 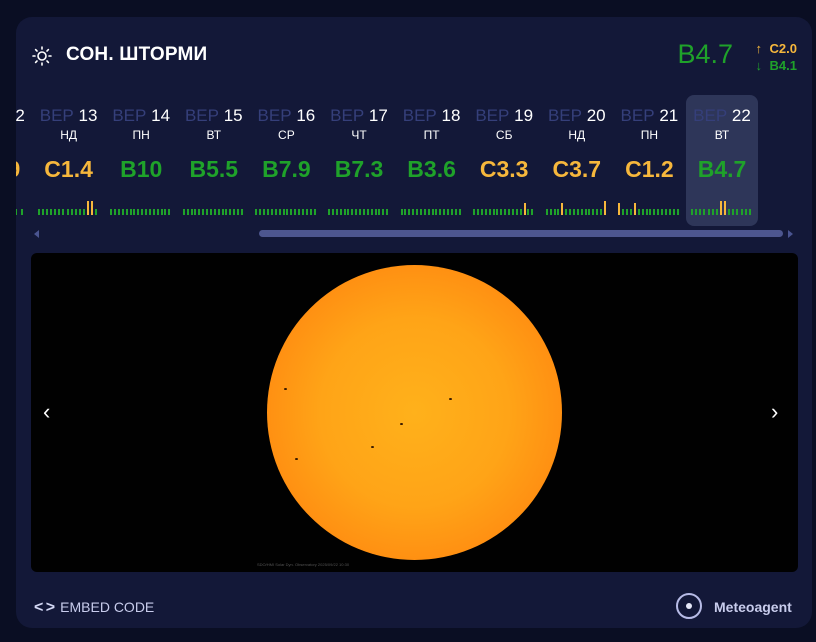 I want to click on day-date-label: ВЕР 16, so click(x=286, y=116).